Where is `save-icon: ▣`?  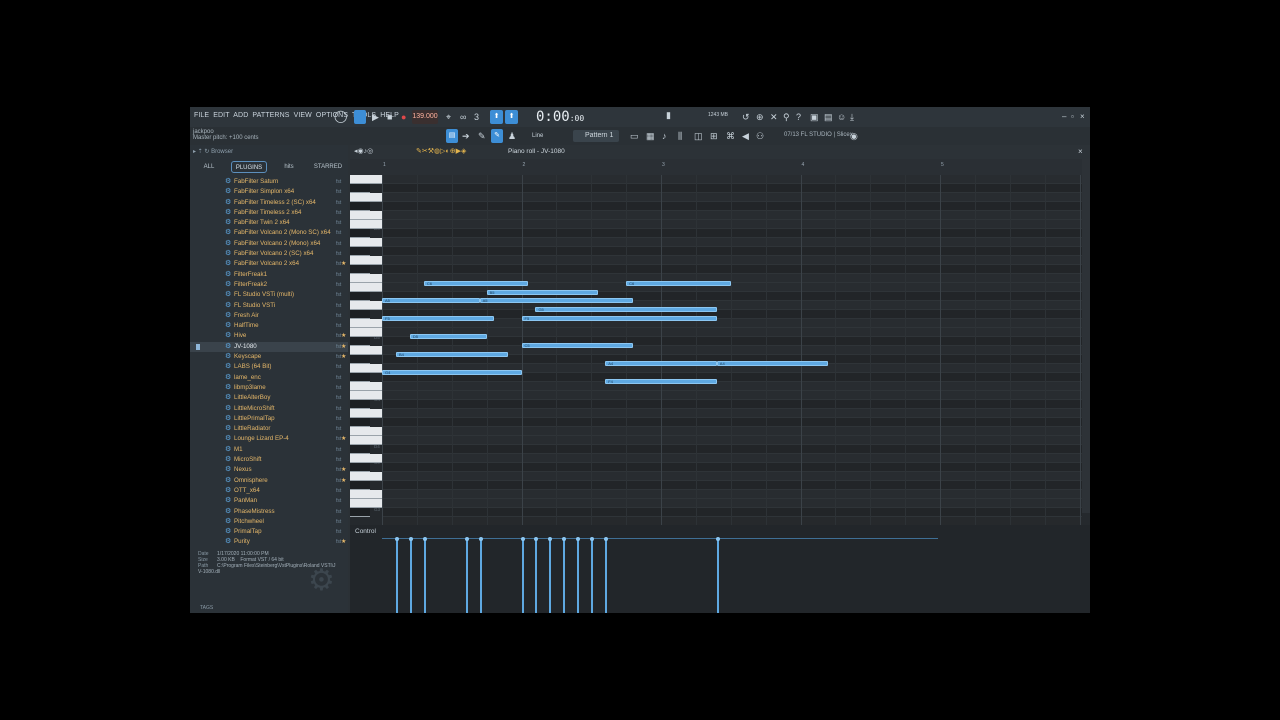
save-icon: ▣ is located at coordinates (814, 117).